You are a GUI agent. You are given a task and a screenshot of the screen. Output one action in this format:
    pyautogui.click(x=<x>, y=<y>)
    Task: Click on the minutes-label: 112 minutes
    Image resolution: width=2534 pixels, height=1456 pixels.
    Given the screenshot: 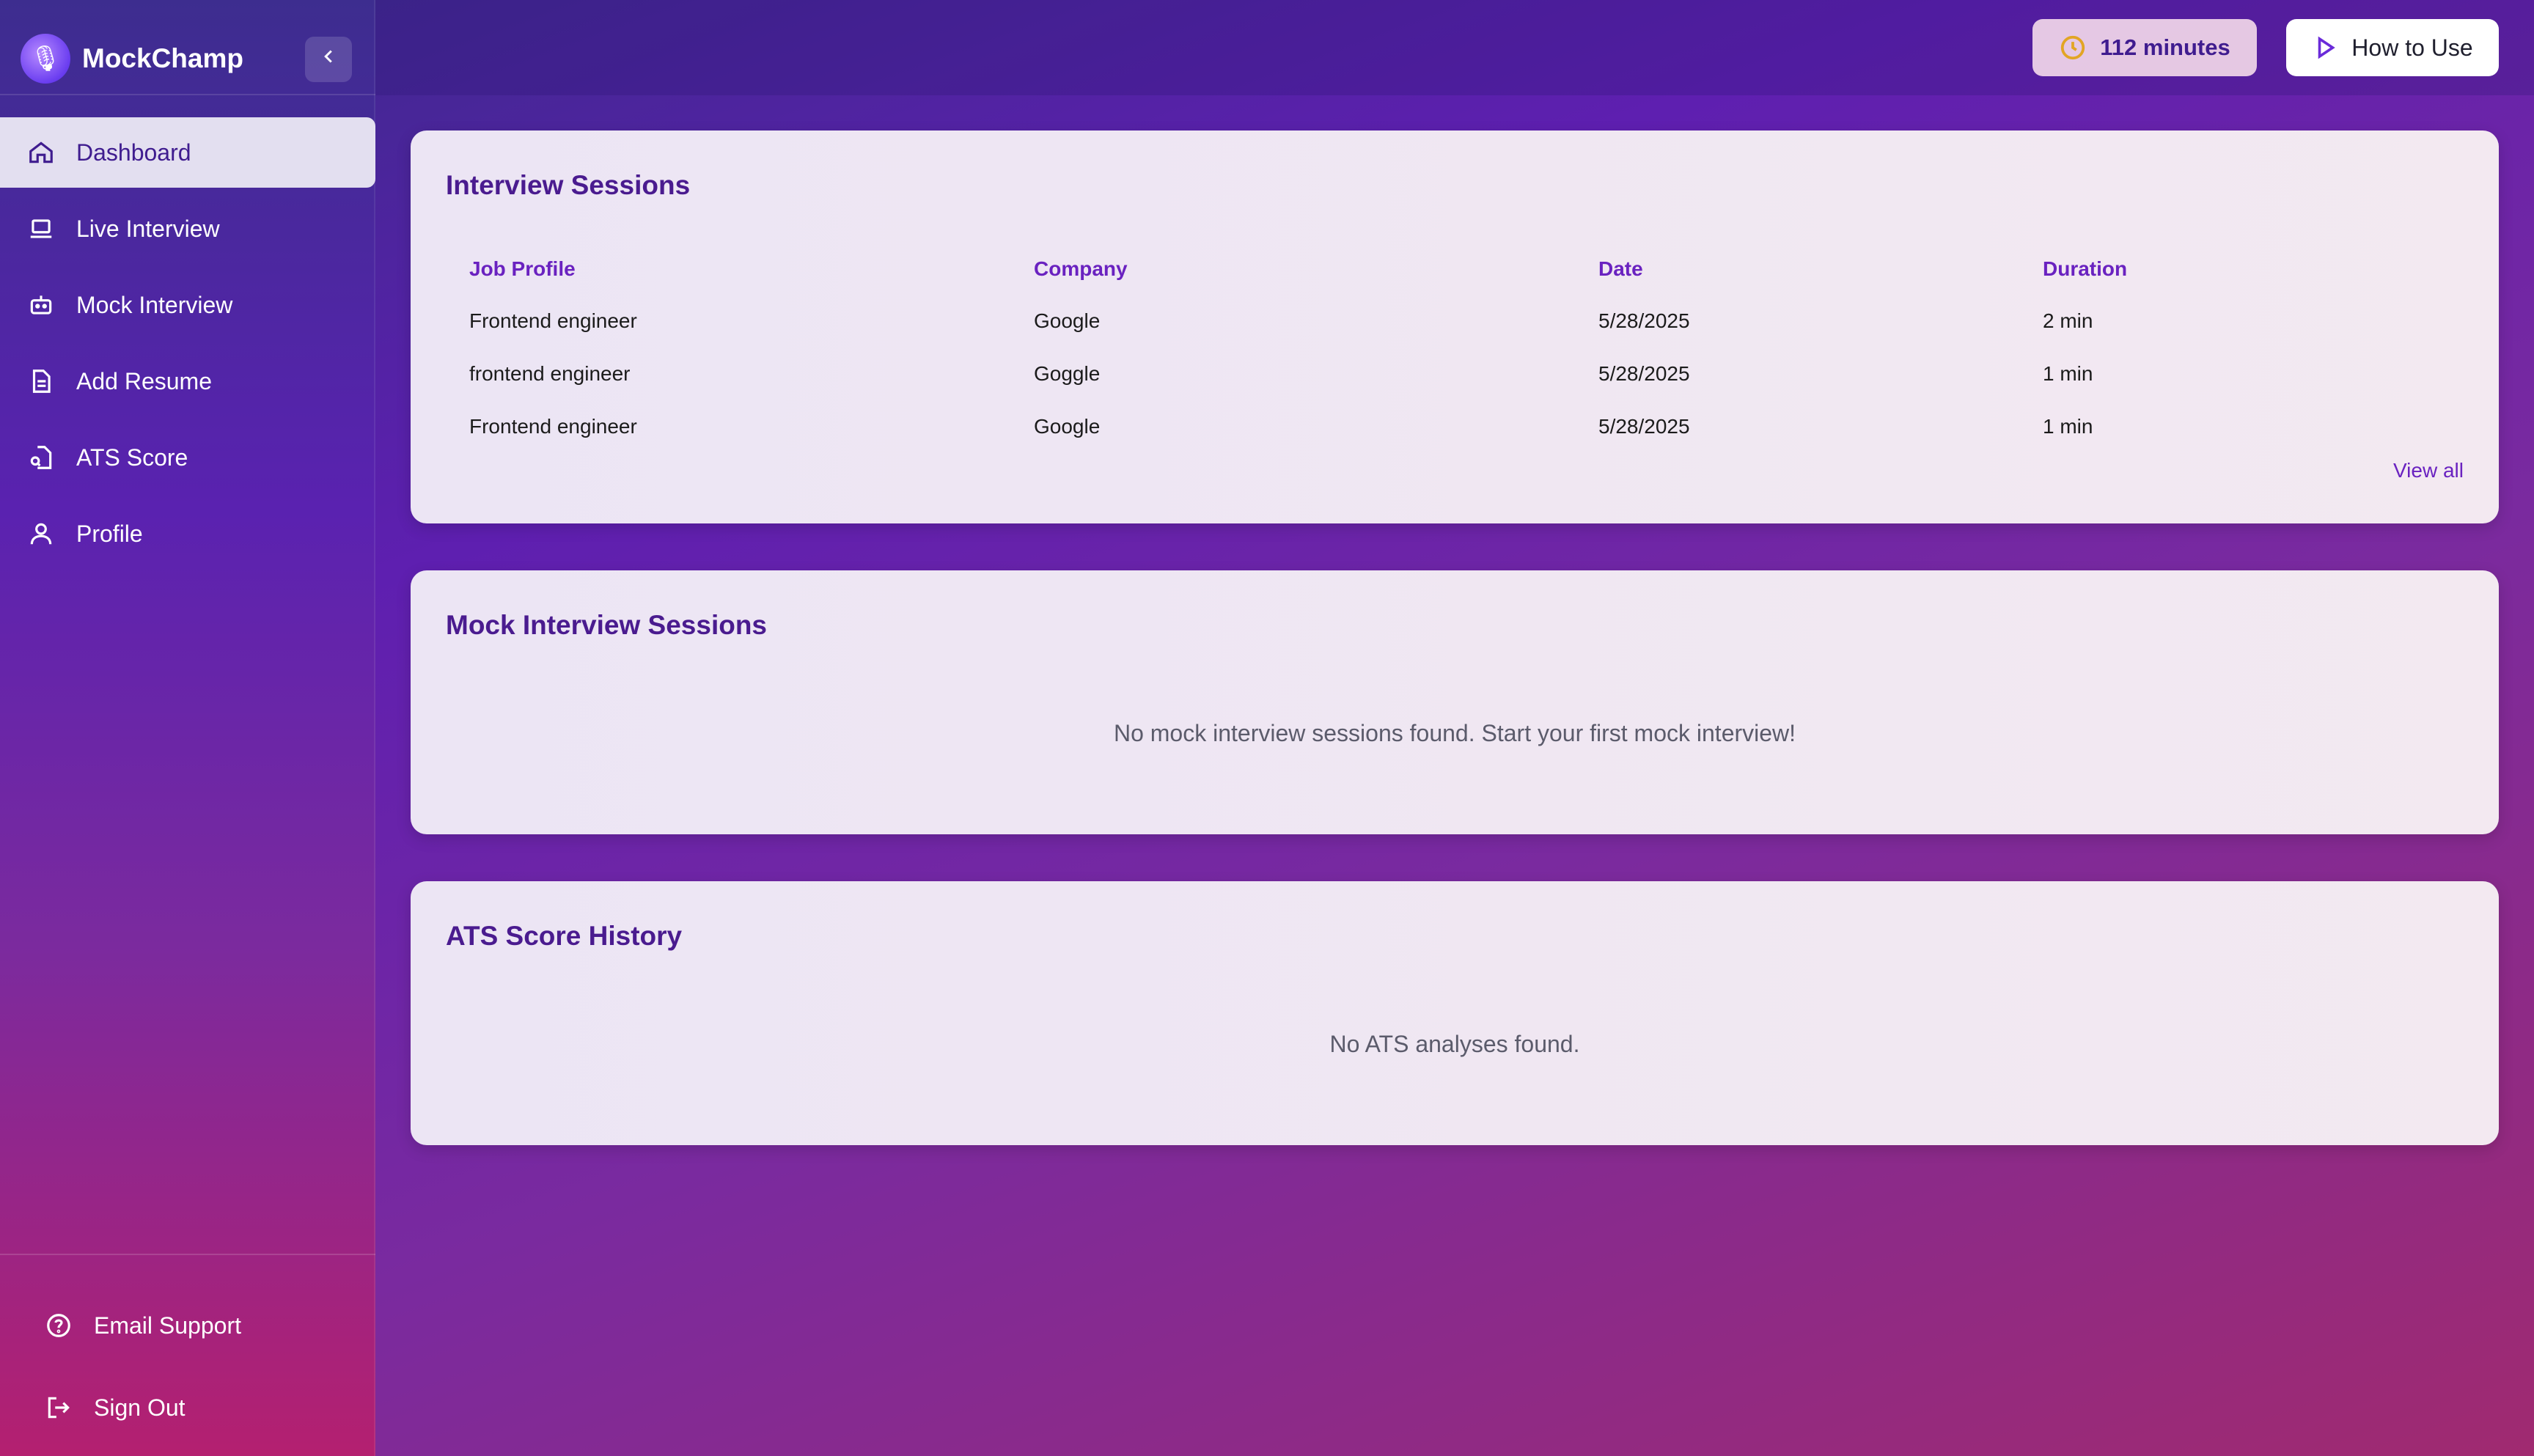 What is the action you would take?
    pyautogui.click(x=2165, y=47)
    